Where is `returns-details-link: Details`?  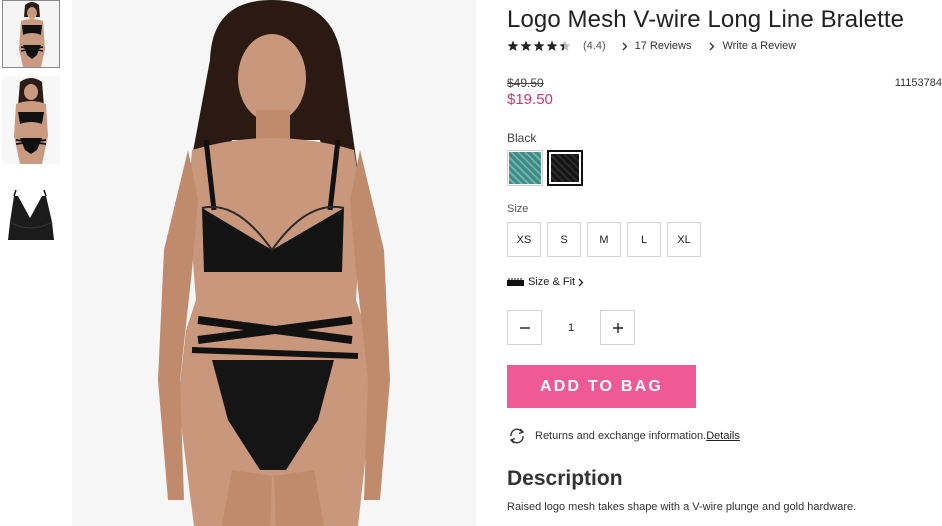 returns-details-link: Details is located at coordinates (723, 436).